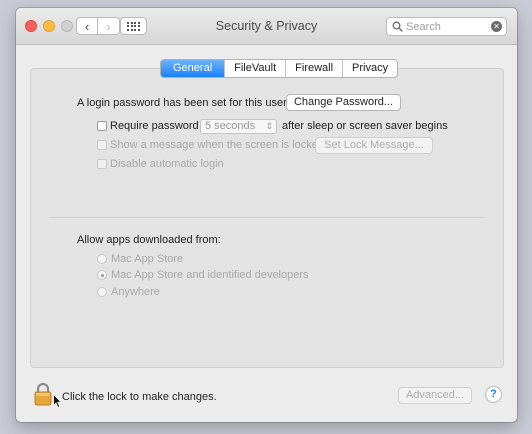 Image resolution: width=532 pixels, height=434 pixels. Describe the element at coordinates (493, 394) in the screenshot. I see `help-button: ?` at that location.